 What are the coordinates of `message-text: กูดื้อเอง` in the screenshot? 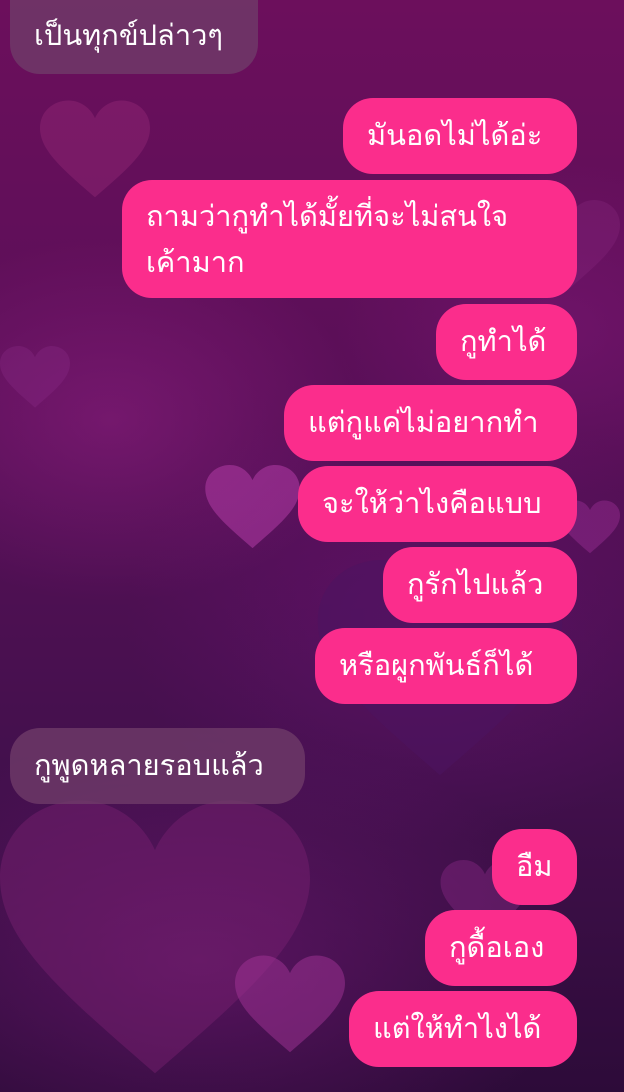 It's located at (497, 947).